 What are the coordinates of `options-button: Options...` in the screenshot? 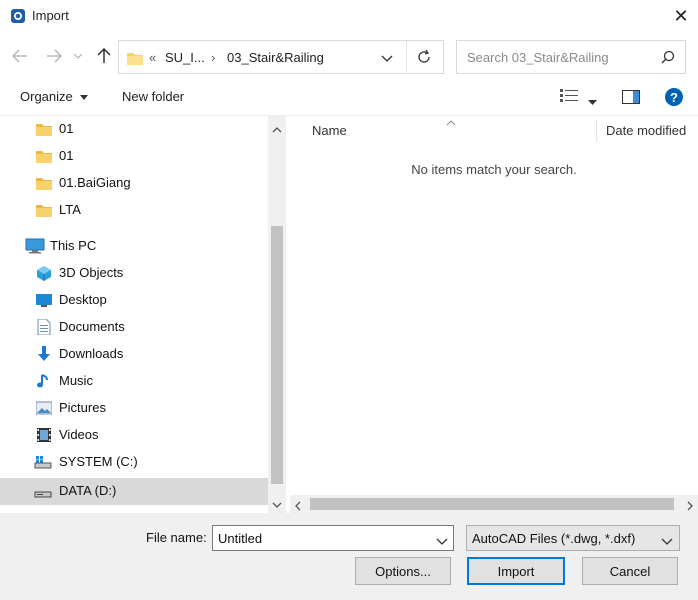 It's located at (403, 571).